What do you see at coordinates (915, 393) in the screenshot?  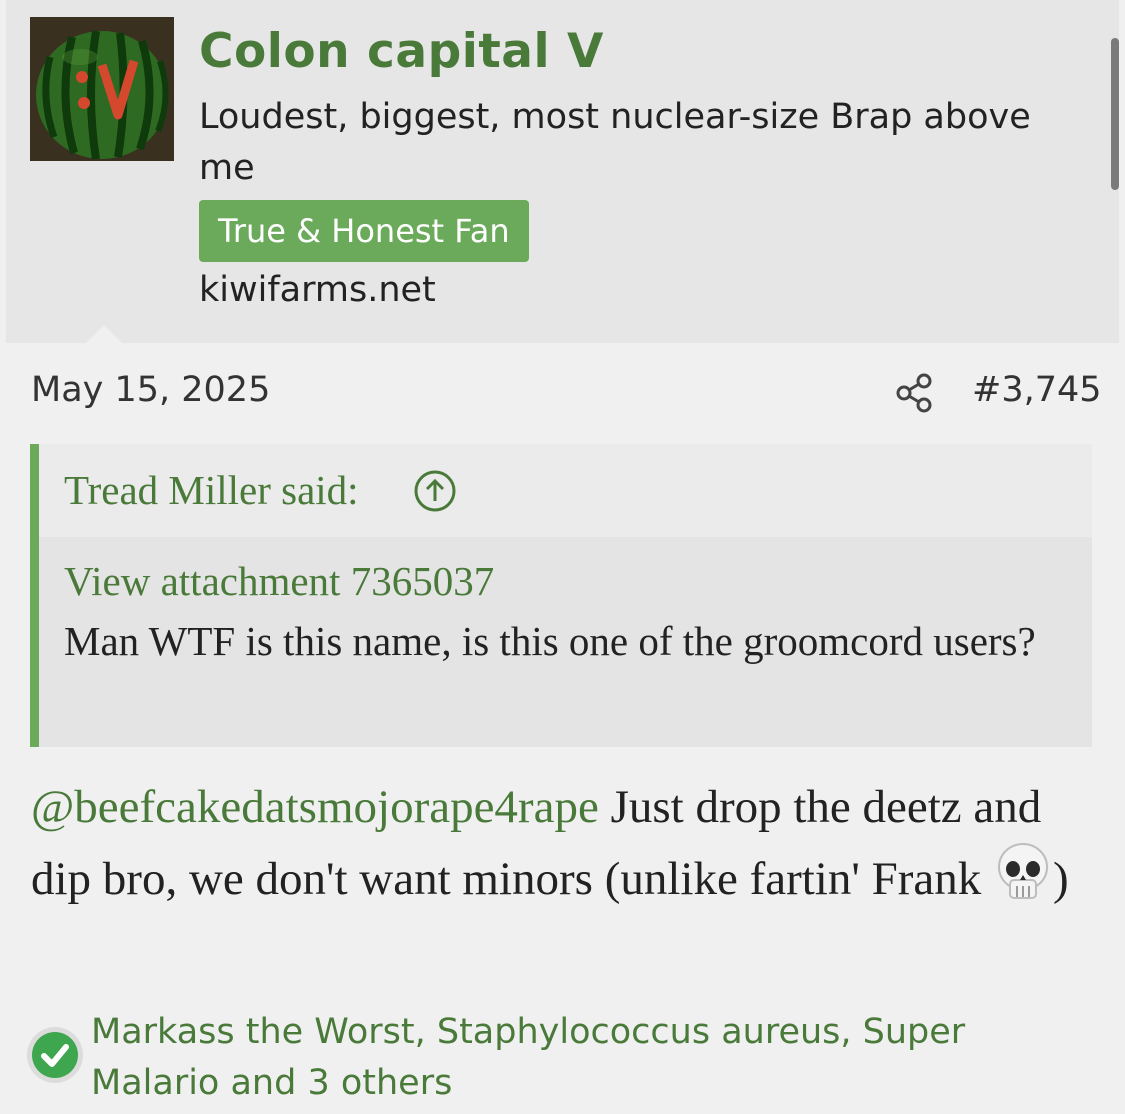 I see `share-icon` at bounding box center [915, 393].